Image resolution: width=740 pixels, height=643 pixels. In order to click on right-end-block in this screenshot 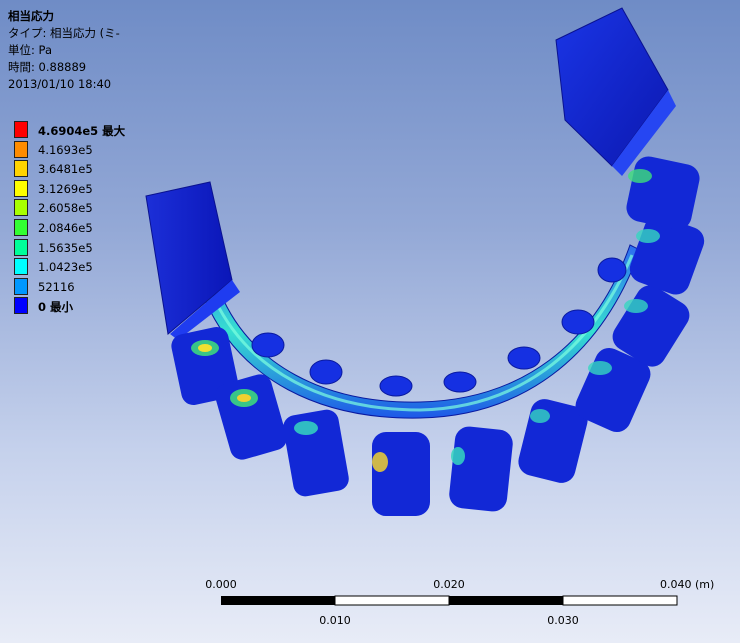, I will do `click(615, 91)`.